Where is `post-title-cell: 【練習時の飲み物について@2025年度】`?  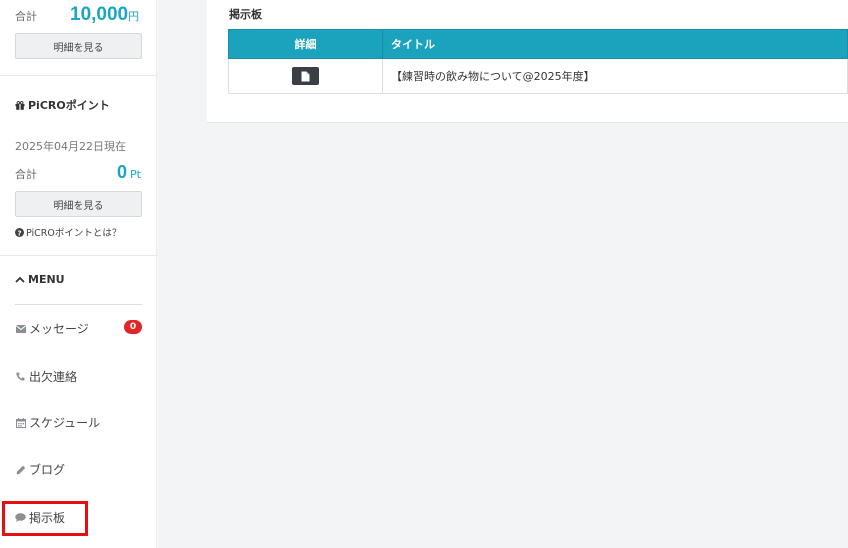 post-title-cell: 【練習時の飲み物について@2025年度】 is located at coordinates (615, 76).